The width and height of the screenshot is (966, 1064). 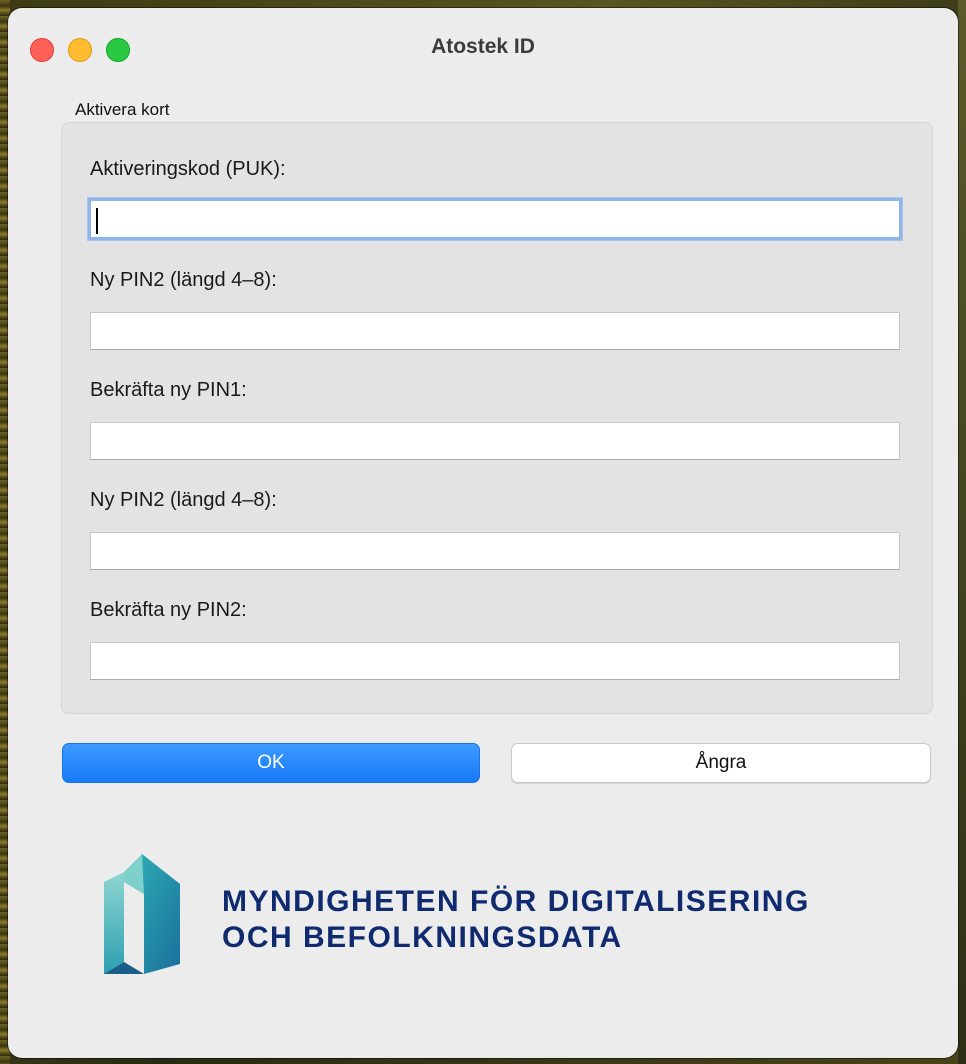 I want to click on close-window-button, so click(x=42, y=50).